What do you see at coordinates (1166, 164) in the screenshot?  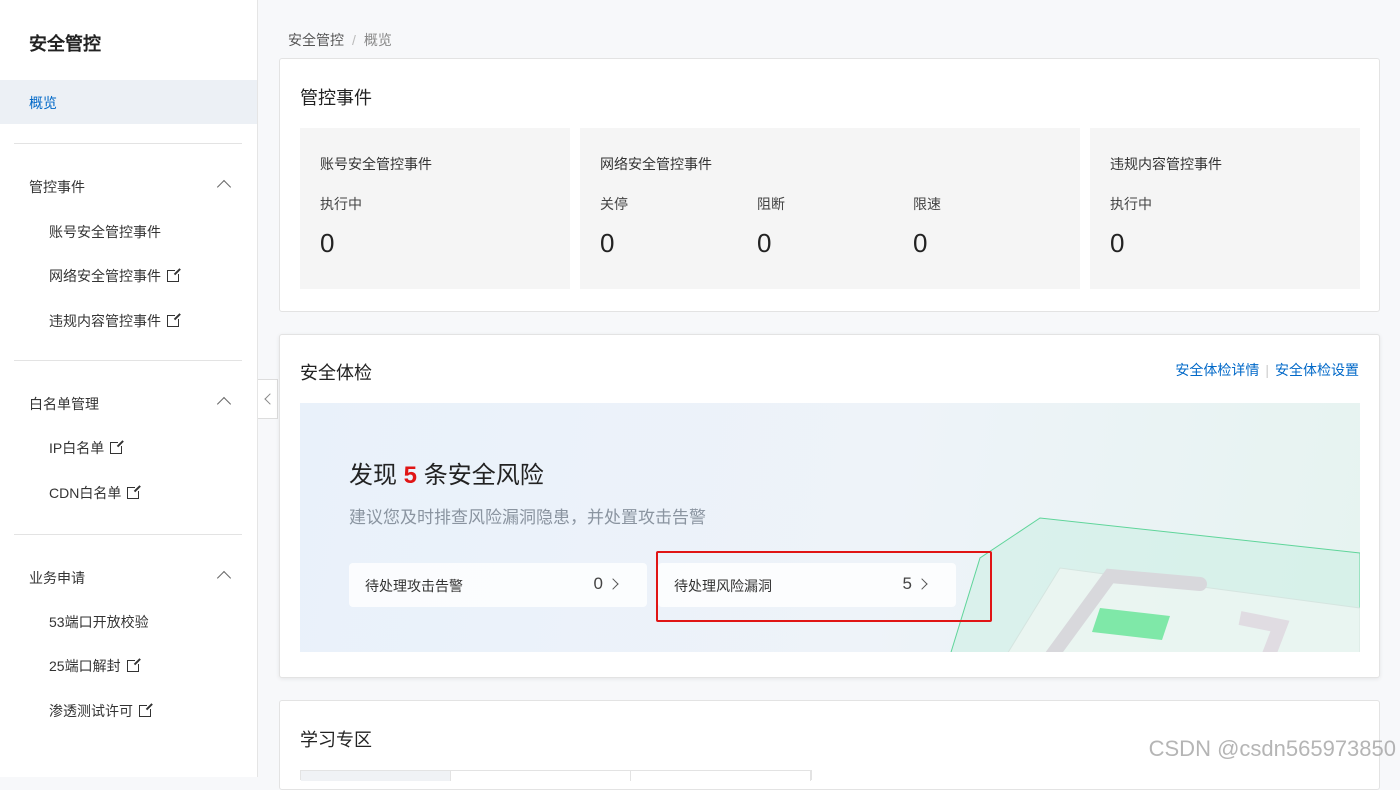 I see `stat-title: 违规内容管控事件` at bounding box center [1166, 164].